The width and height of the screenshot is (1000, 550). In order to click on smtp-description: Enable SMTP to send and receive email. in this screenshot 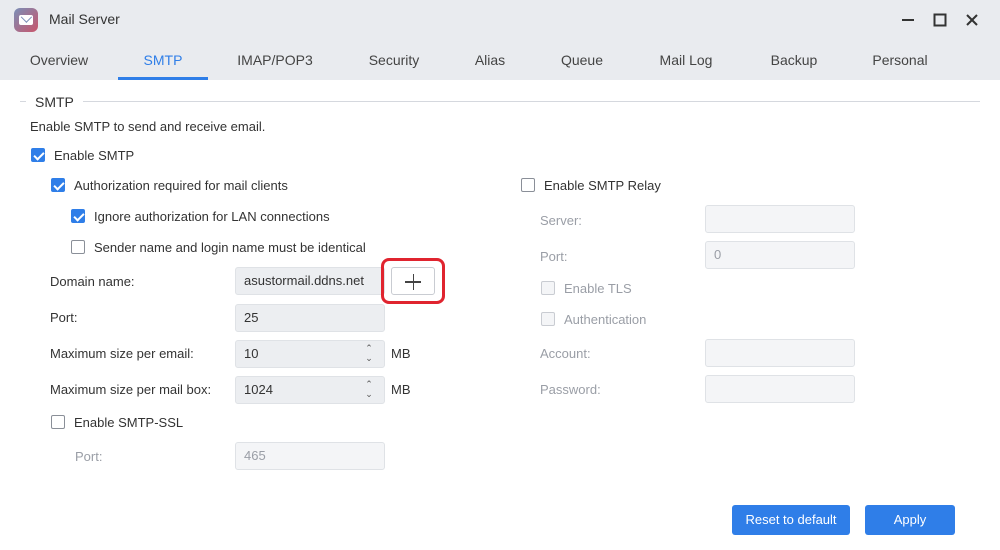, I will do `click(148, 126)`.